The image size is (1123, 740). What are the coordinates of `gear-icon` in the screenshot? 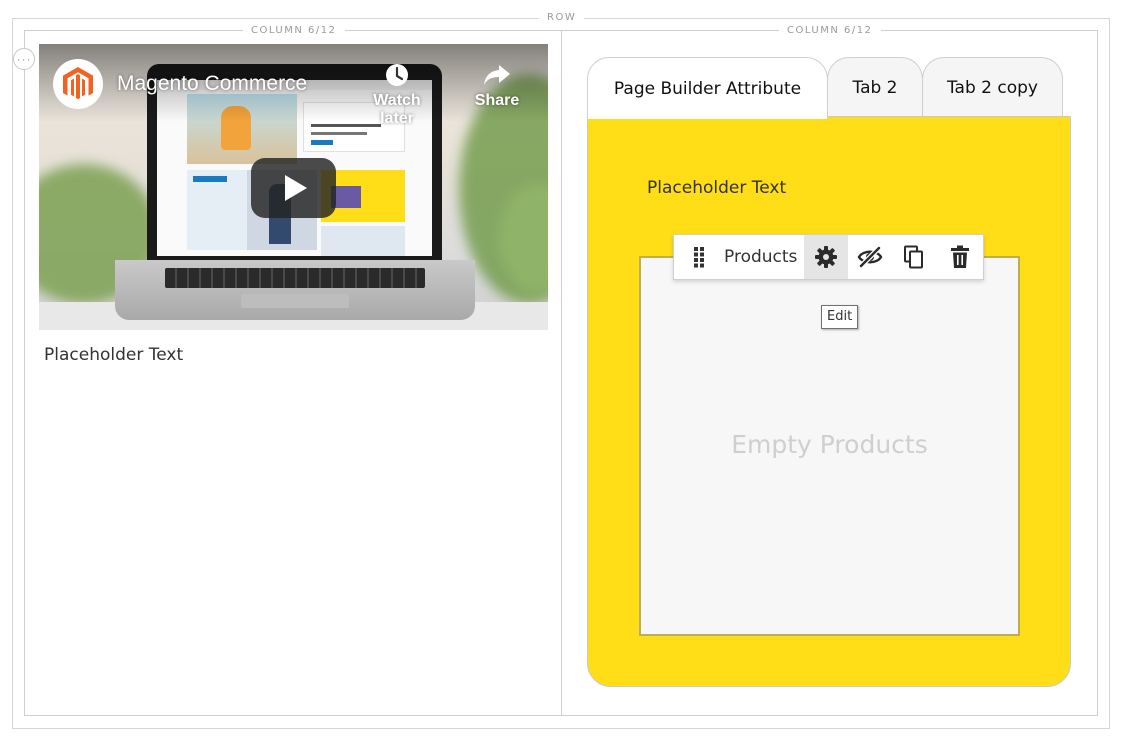 It's located at (826, 257).